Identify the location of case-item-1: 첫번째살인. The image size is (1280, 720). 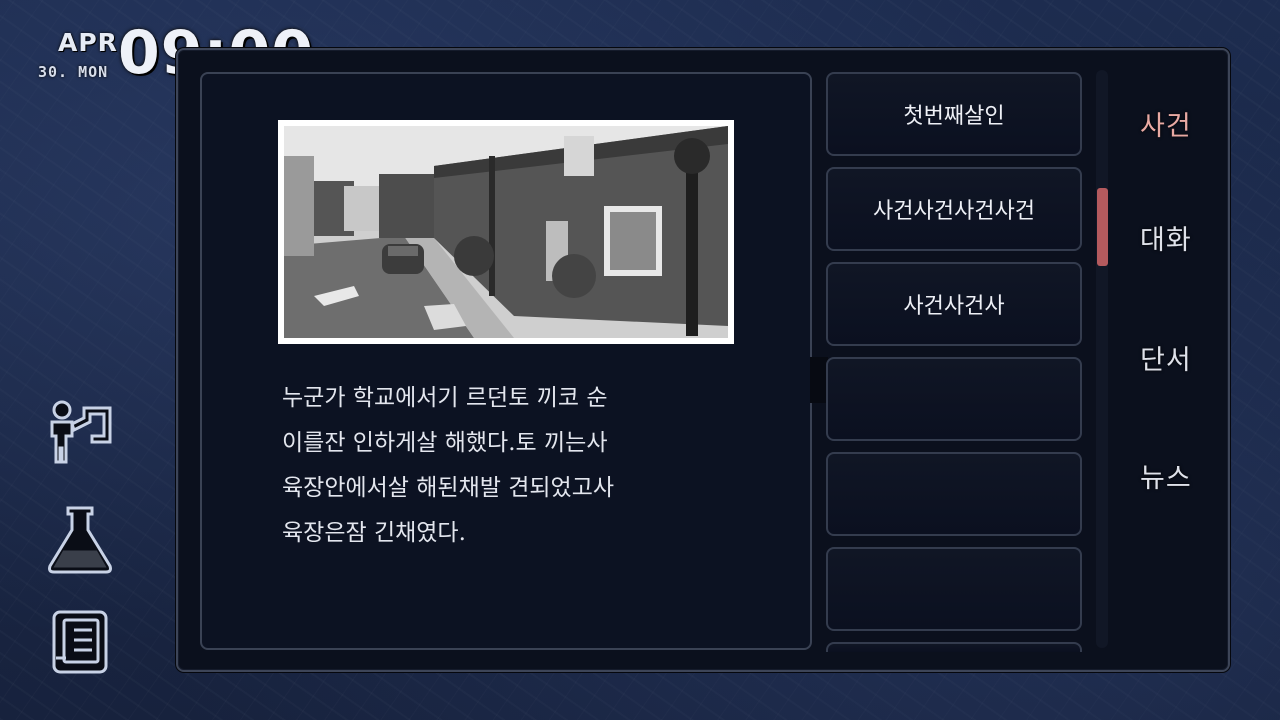
(954, 114).